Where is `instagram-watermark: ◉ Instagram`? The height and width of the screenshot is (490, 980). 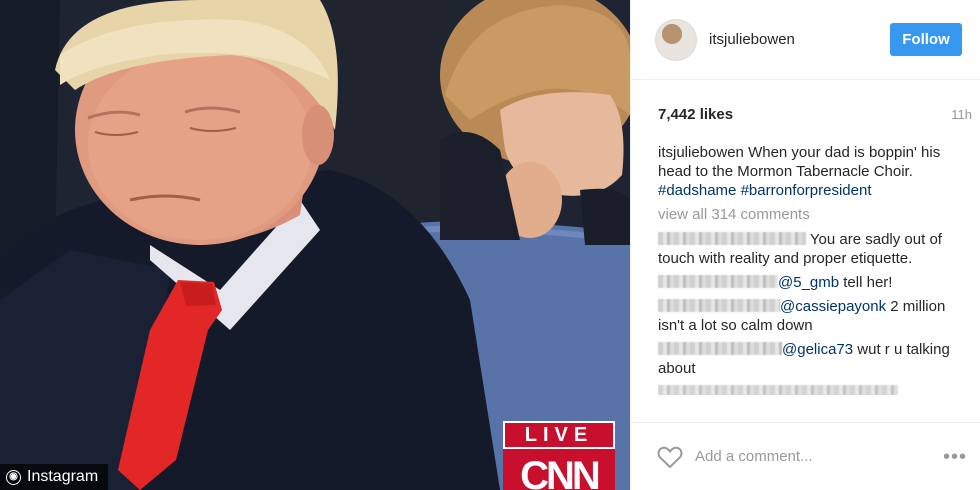 instagram-watermark: ◉ Instagram is located at coordinates (54, 477).